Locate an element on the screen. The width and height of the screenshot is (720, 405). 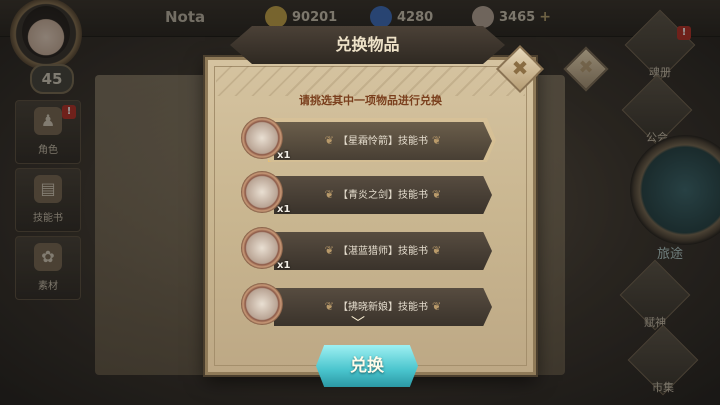
item-name: 【星霜怜箭】技能书 is located at coordinates (383, 141).